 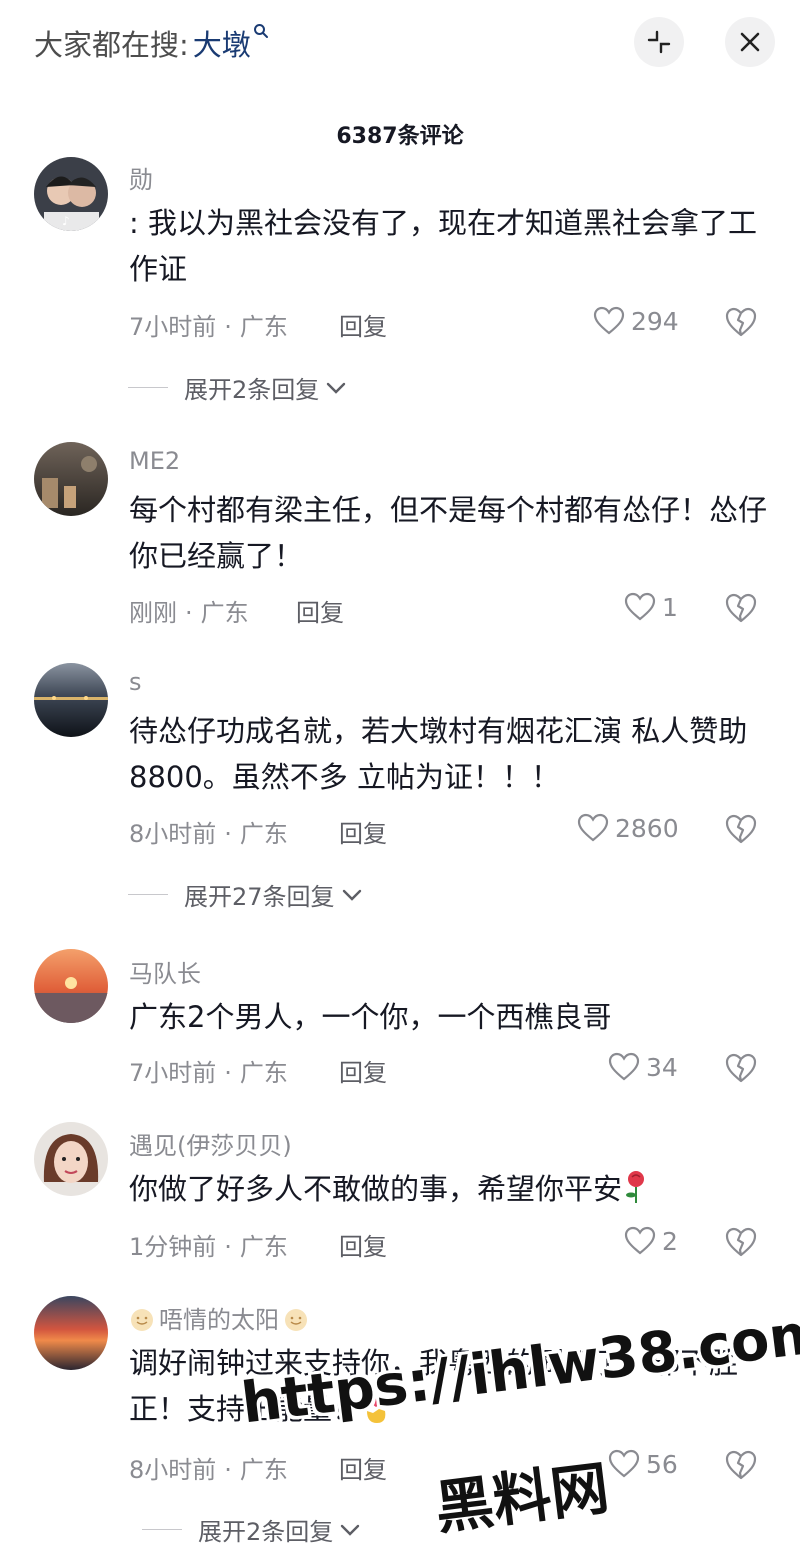 I want to click on comment-time: 刚刚, so click(x=153, y=613).